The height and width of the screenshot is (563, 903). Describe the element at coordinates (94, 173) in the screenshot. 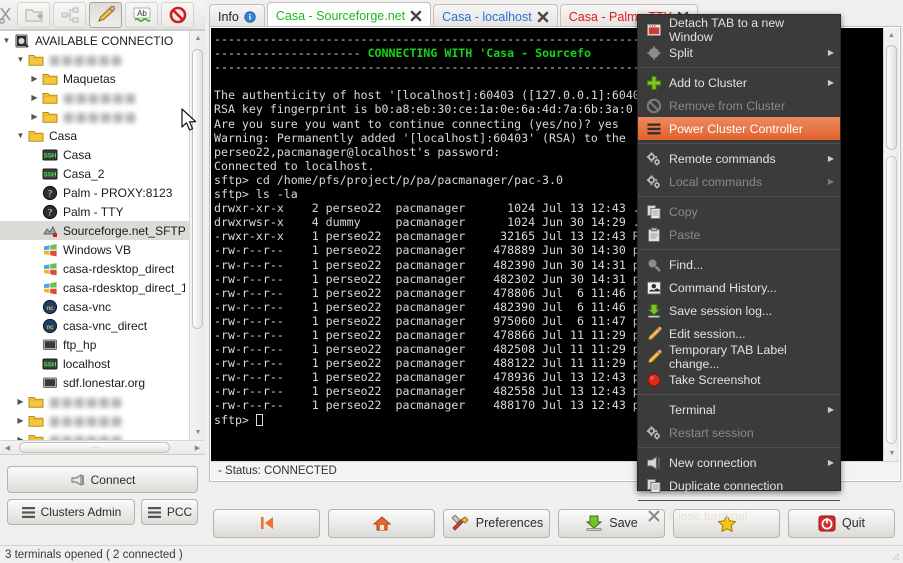

I see `tree-item: SSH Casa_2` at that location.